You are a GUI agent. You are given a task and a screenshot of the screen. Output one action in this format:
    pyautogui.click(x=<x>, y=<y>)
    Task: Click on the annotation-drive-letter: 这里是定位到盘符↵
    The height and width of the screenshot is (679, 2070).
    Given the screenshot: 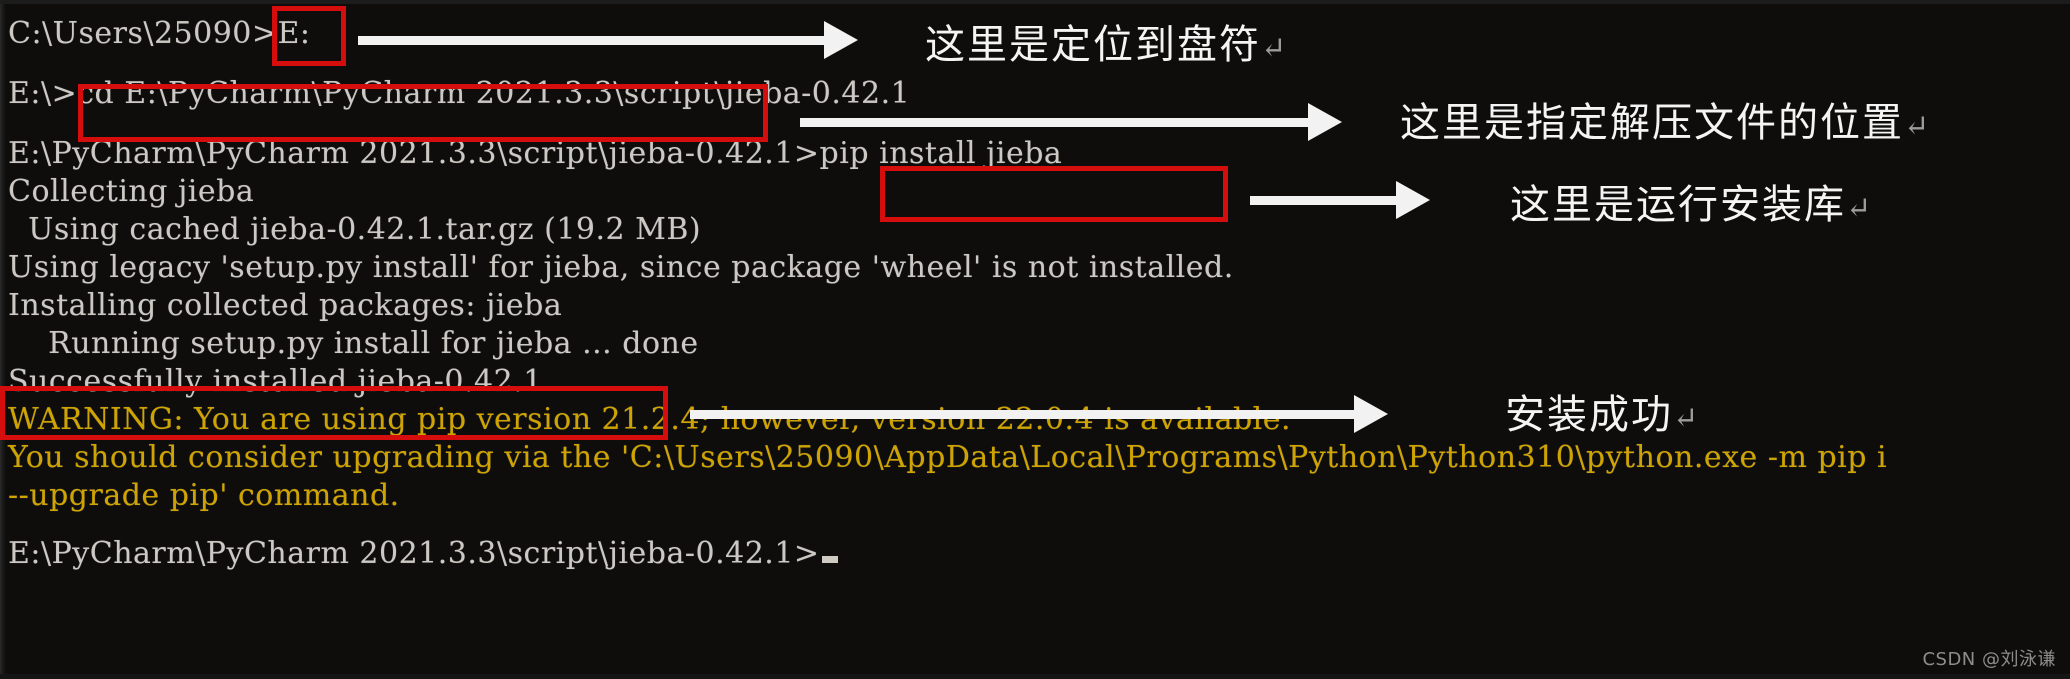 What is the action you would take?
    pyautogui.click(x=1105, y=41)
    